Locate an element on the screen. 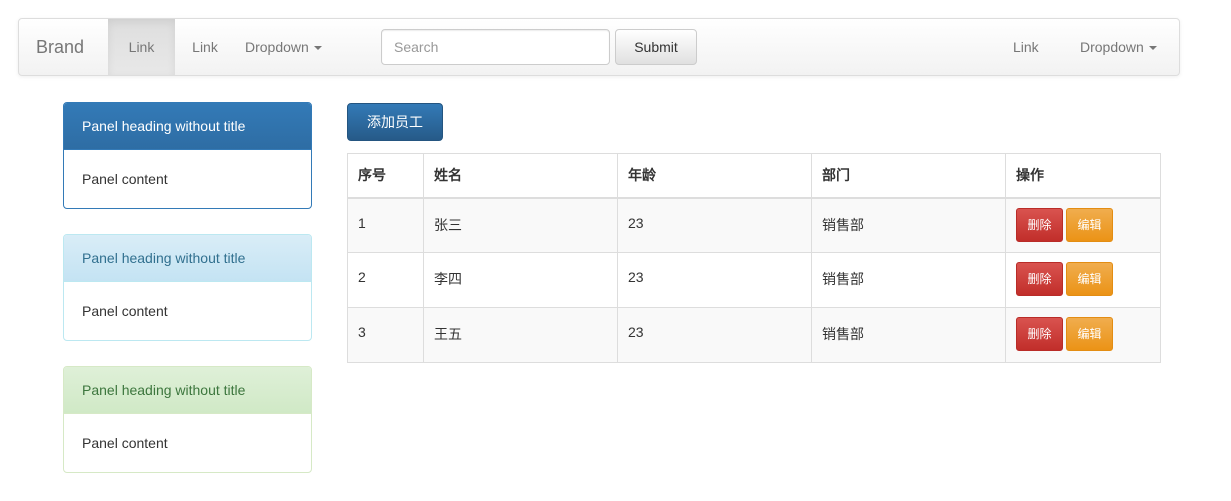  nav-dropdown-right: Dropdown is located at coordinates (1130, 47).